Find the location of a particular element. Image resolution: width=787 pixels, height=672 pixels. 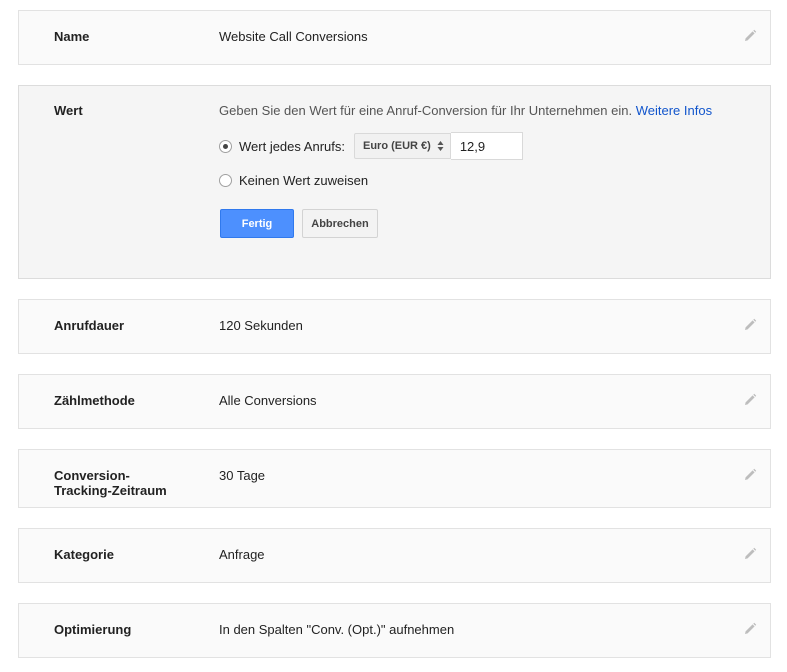

currency-select-value: Euro (EUR €) is located at coordinates (396, 146).